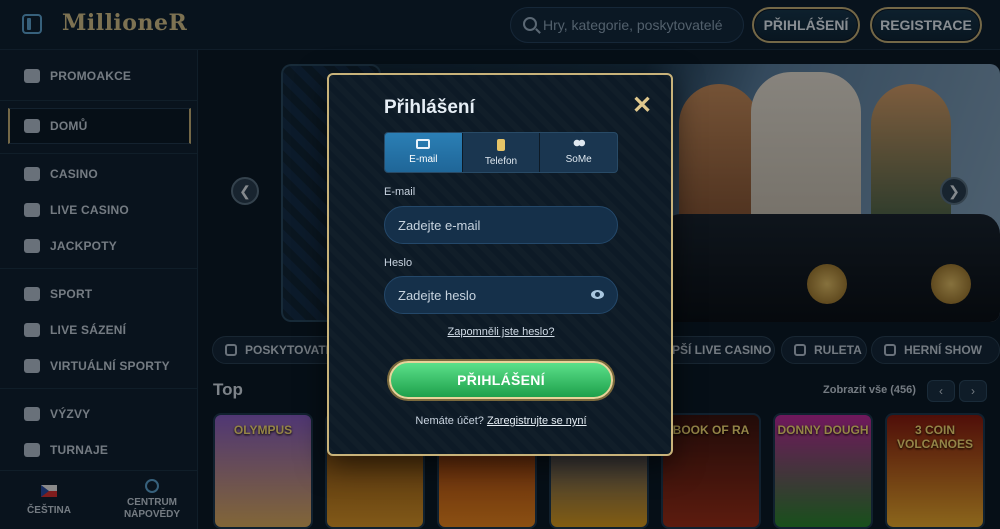  What do you see at coordinates (424, 152) in the screenshot?
I see `tab-email: E-mail` at bounding box center [424, 152].